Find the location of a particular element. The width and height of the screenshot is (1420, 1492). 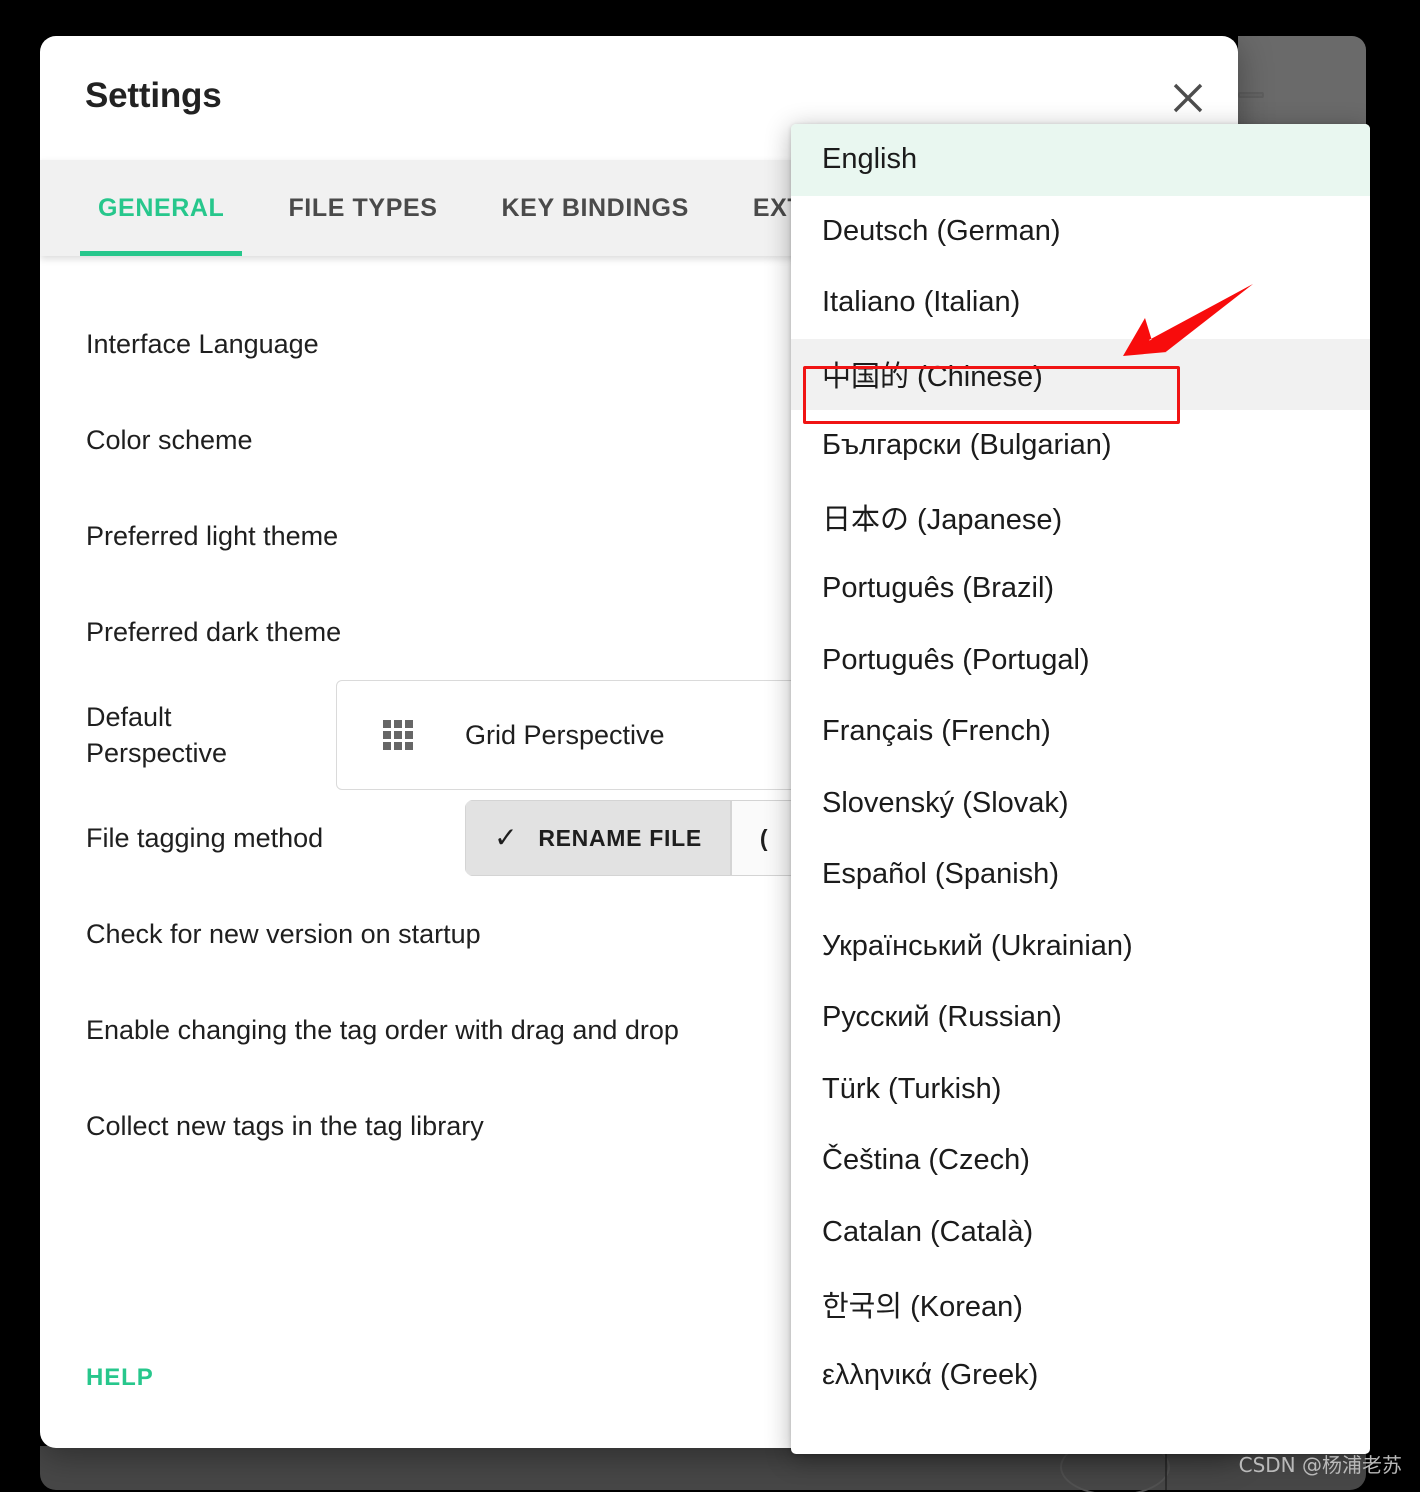

collect-new-tags-label: Collect new tags in the tag library is located at coordinates (285, 1125).